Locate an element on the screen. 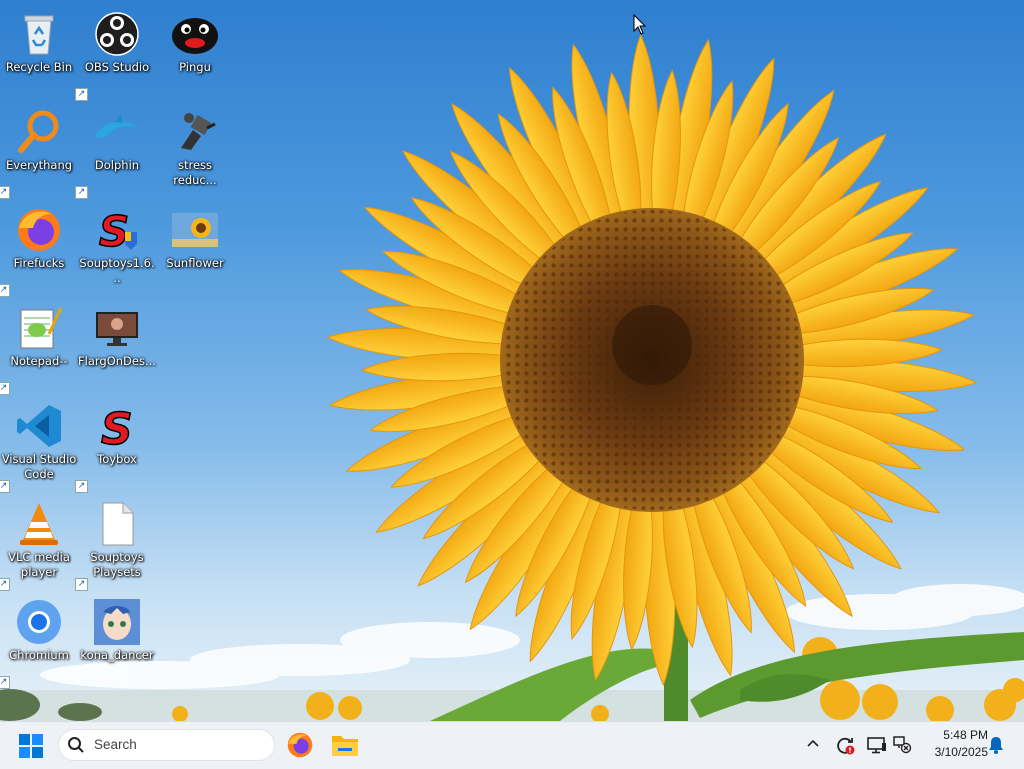  desktop-icon-souptoys-playsets: ↗ Souptoys Playsets is located at coordinates (115, 541).